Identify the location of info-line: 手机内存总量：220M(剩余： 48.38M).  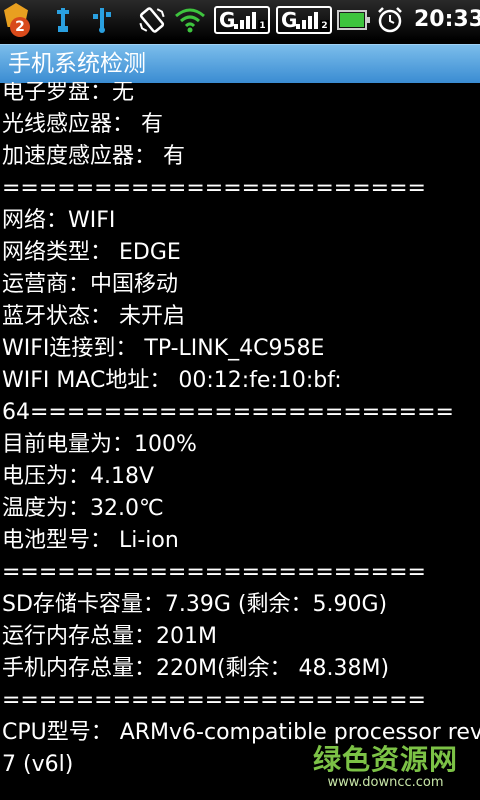
(196, 668).